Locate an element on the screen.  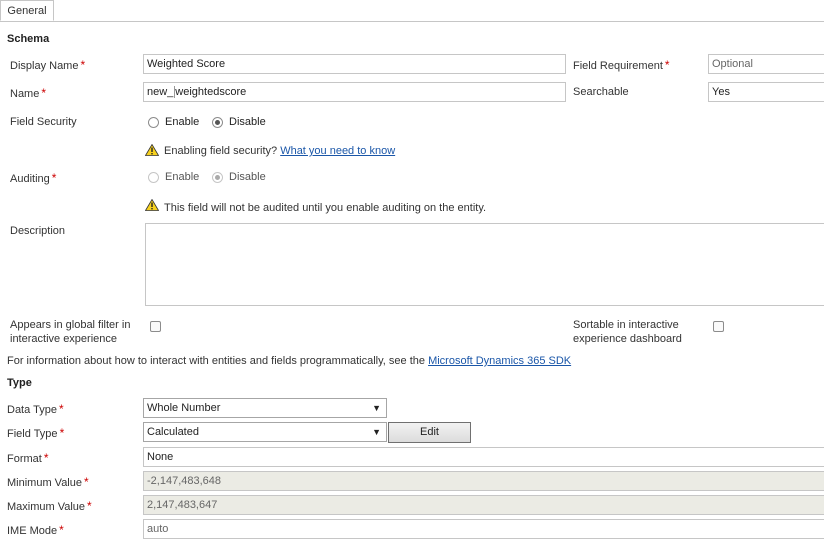
data-type-value: Whole Number is located at coordinates (184, 408).